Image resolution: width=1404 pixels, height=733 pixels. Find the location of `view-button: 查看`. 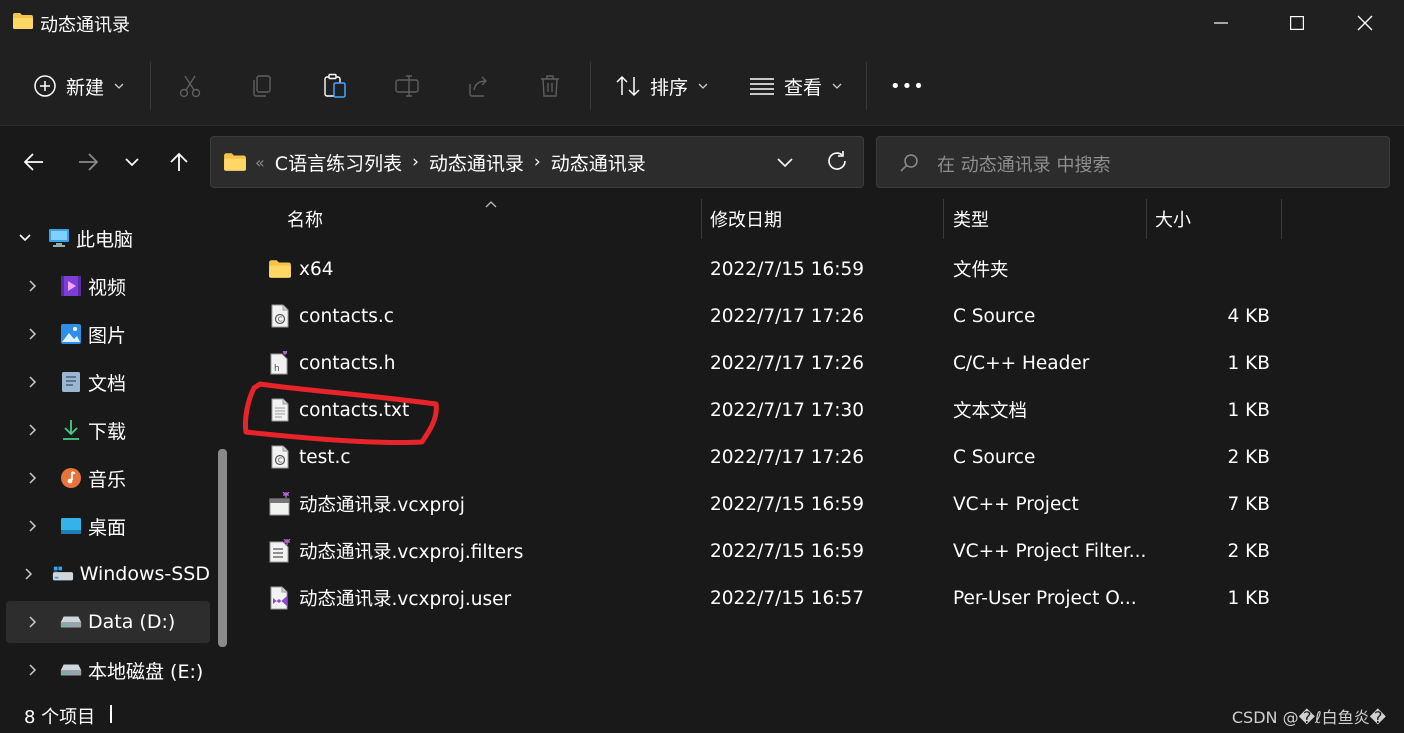

view-button: 查看 is located at coordinates (796, 86).